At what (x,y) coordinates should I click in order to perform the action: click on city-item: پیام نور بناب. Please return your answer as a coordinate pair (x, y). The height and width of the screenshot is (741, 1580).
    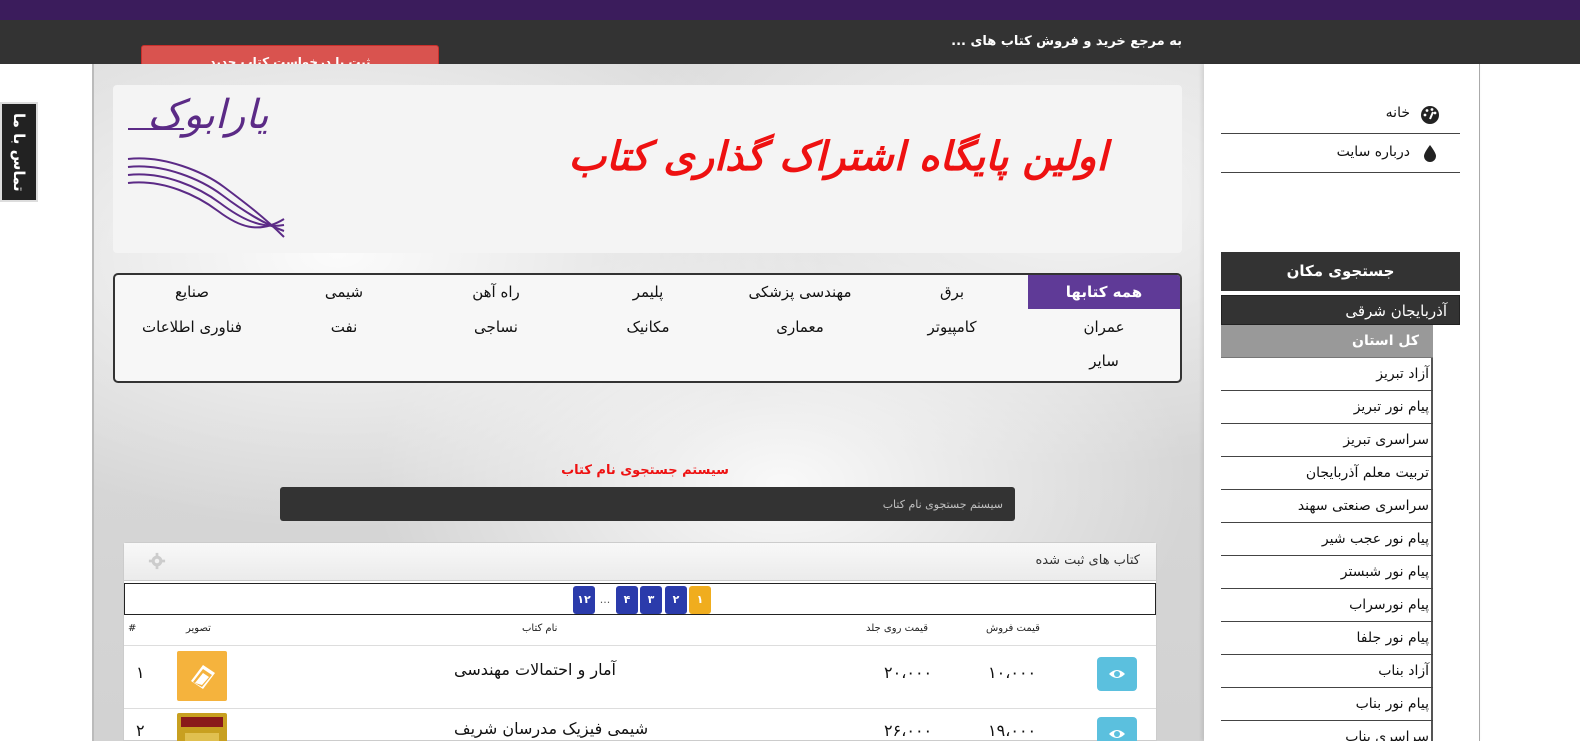
    Looking at the image, I should click on (1327, 704).